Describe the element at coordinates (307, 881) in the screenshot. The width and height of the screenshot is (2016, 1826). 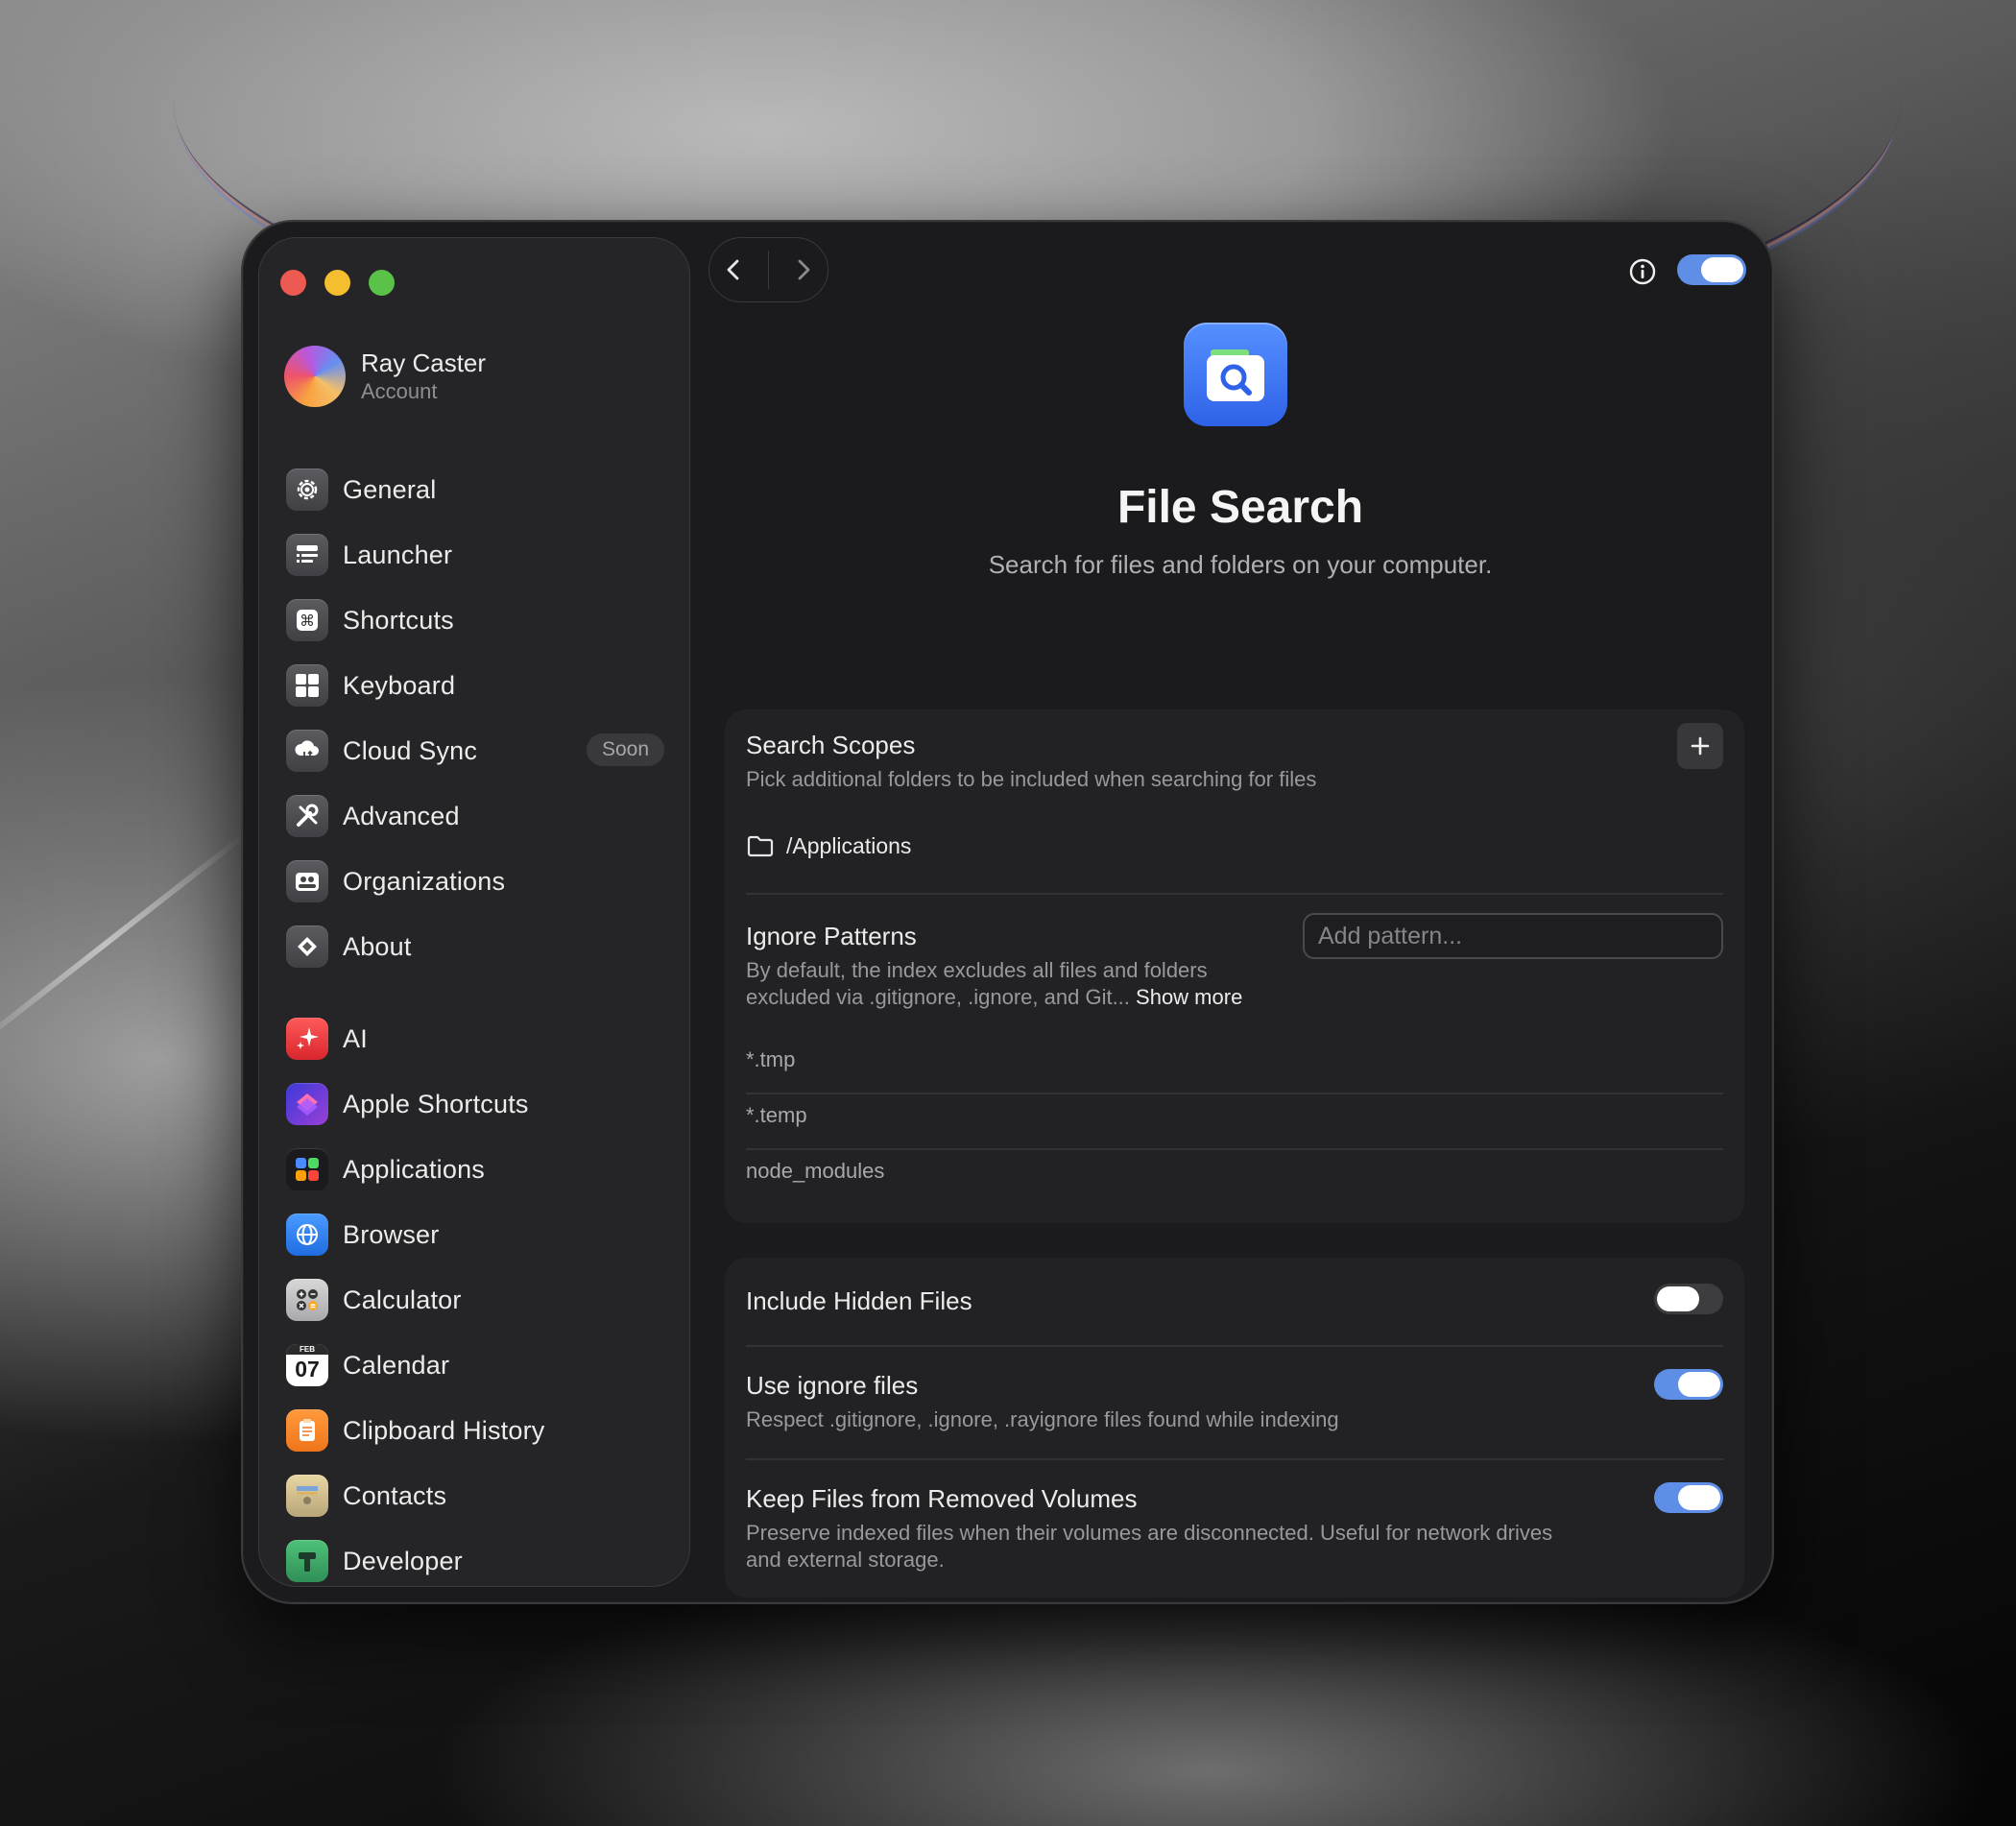
I see `organization-icon` at that location.